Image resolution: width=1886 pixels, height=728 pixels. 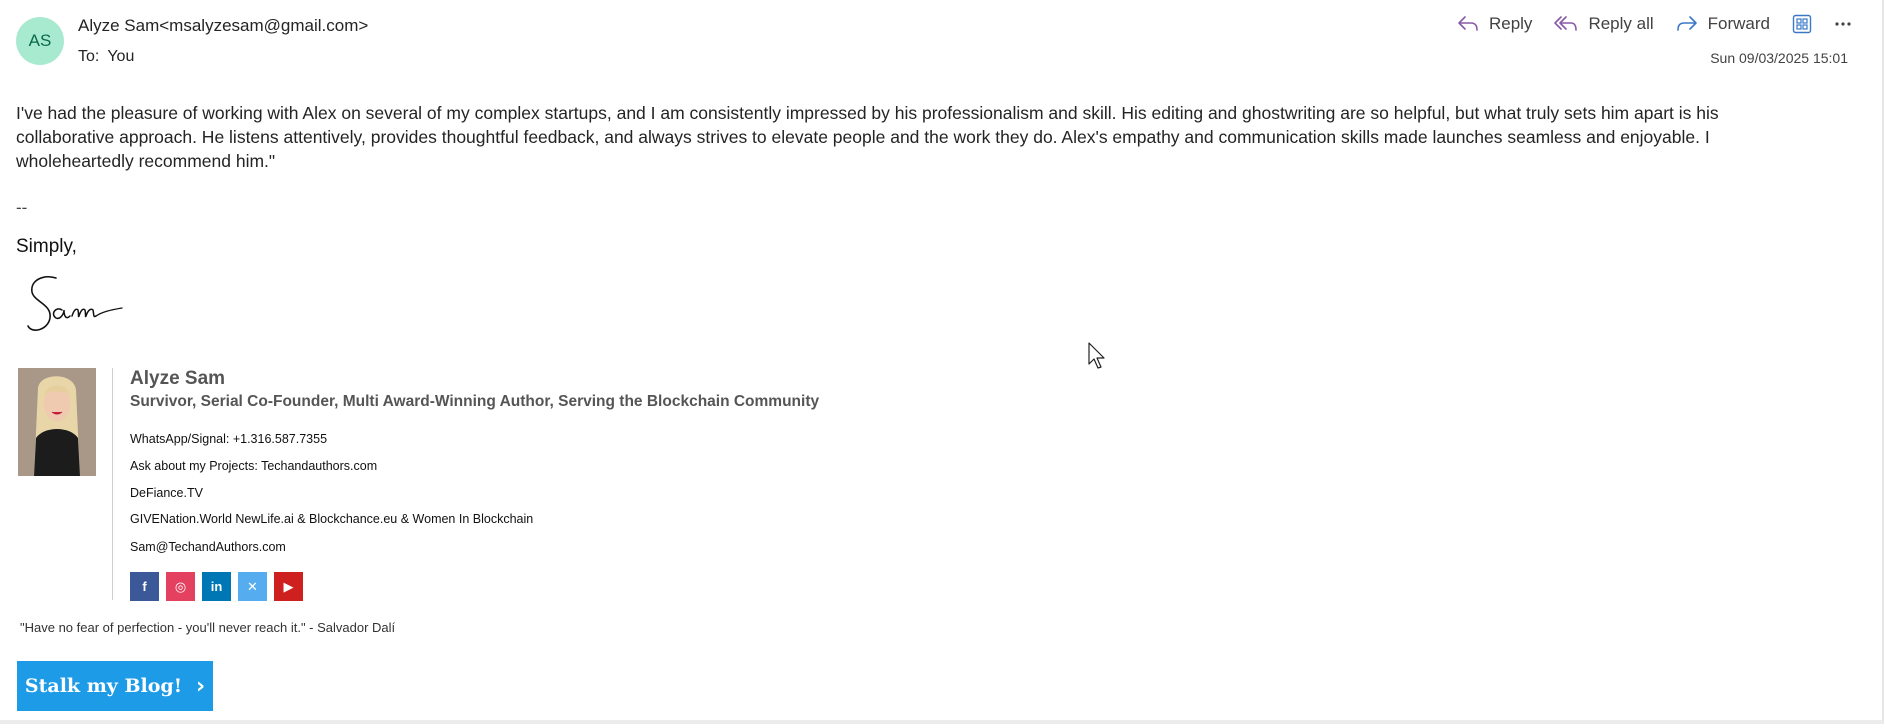 I want to click on forward-button: Forward, so click(x=1723, y=24).